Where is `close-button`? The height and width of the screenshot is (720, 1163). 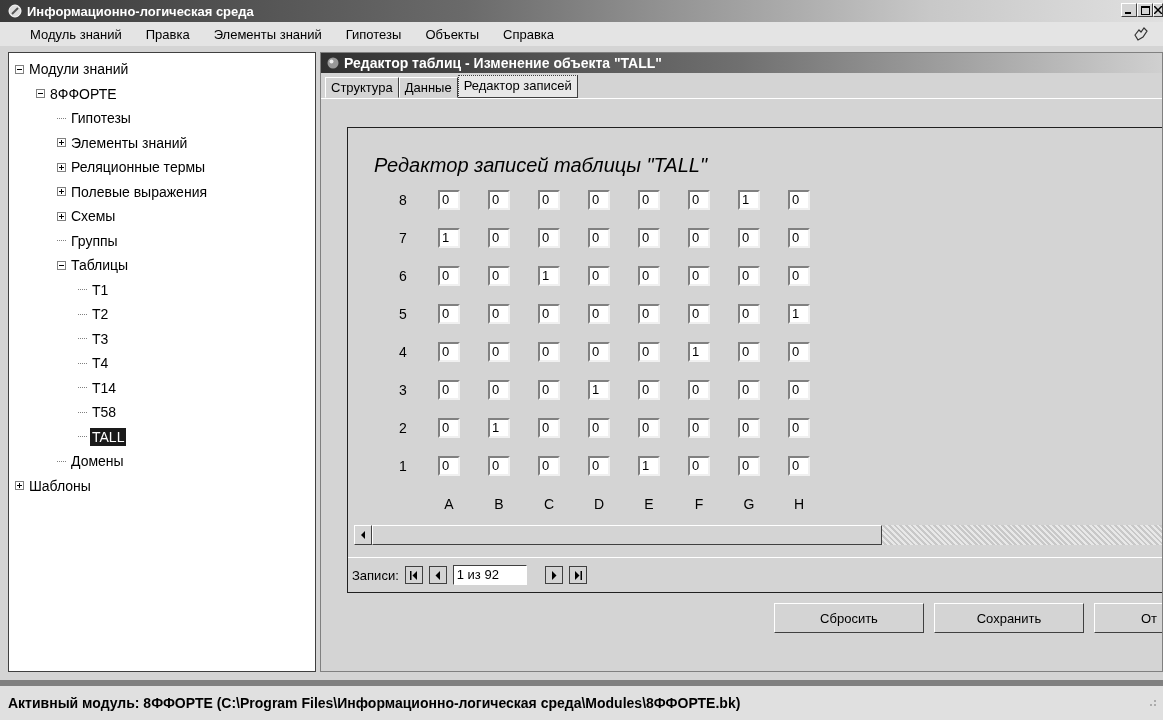
close-button is located at coordinates (1158, 10).